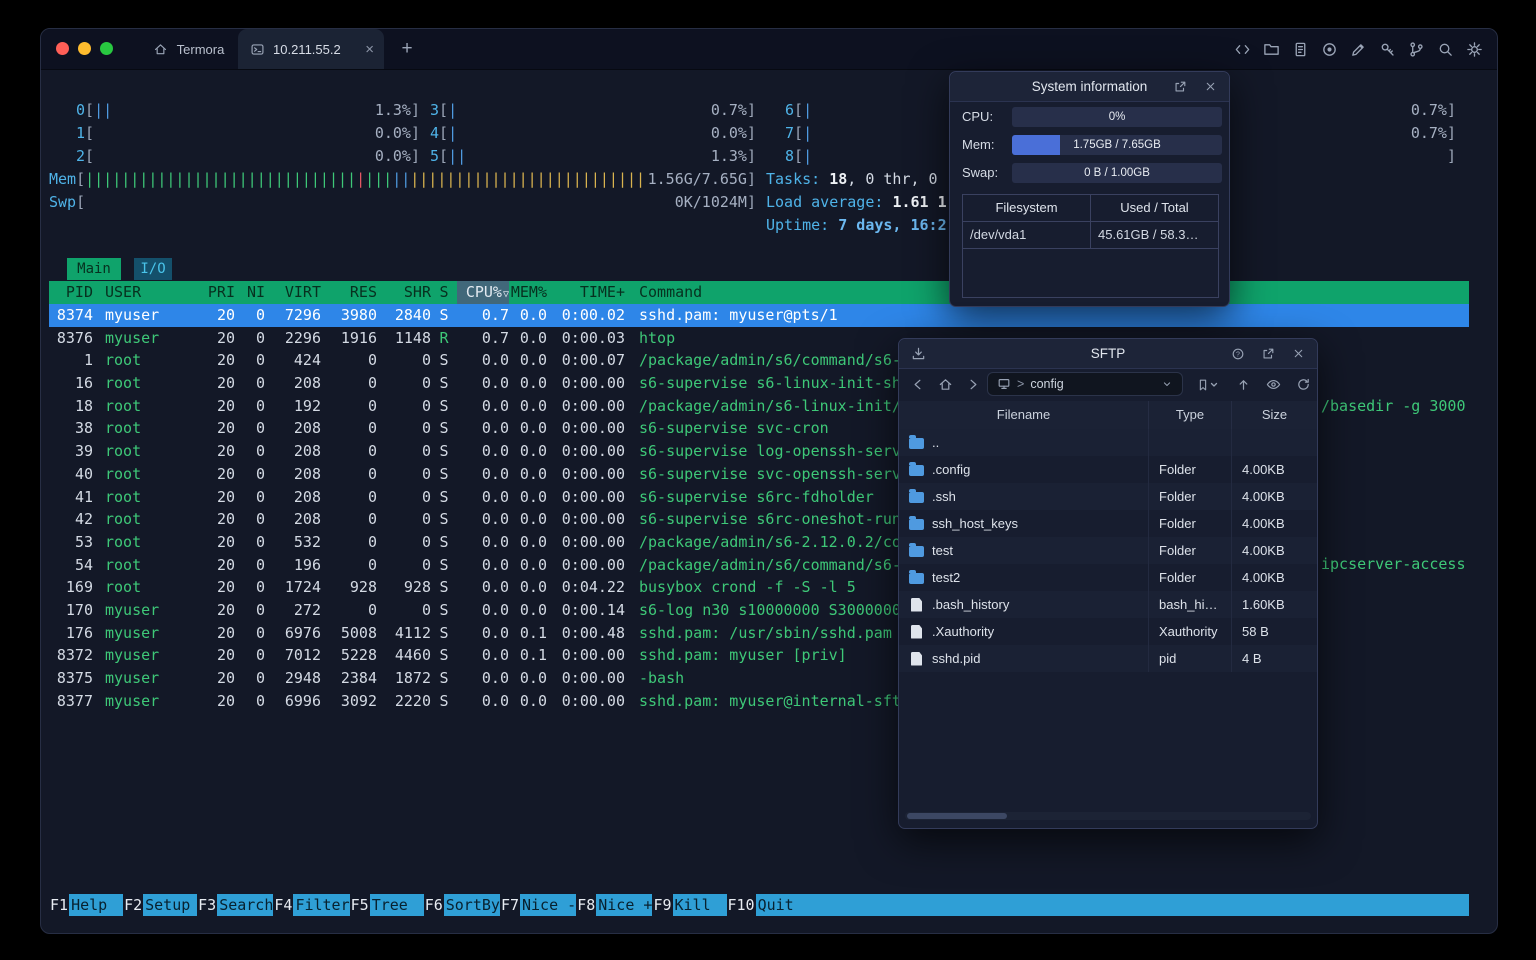 The height and width of the screenshot is (960, 1536). Describe the element at coordinates (1274, 415) in the screenshot. I see `col-size: Size` at that location.